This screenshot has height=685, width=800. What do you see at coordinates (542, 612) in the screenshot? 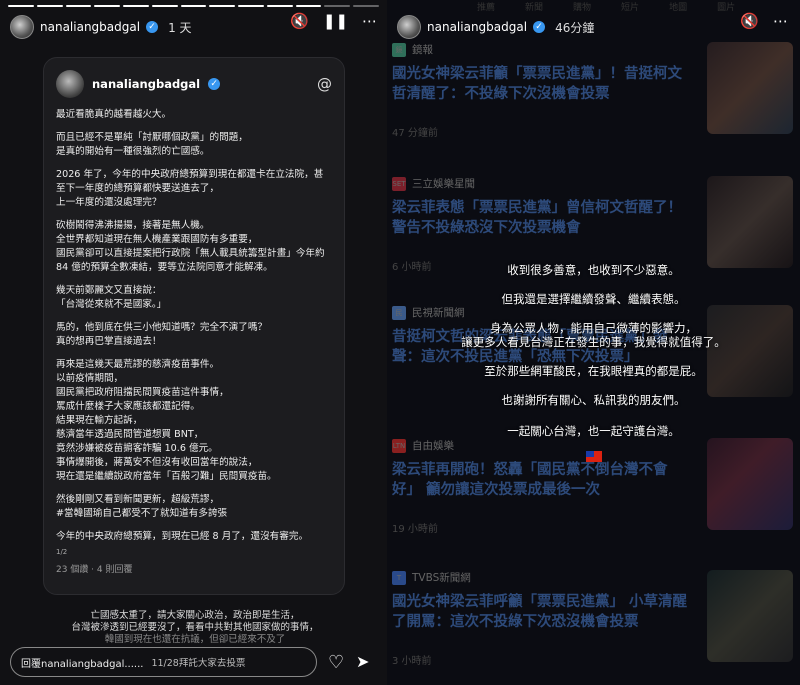
I see `news-headline: 國光女神梁云菲呼籲「票票民進黨」 小草清醒了開罵：這次不投綠下次恐沒機會投票` at bounding box center [542, 612].